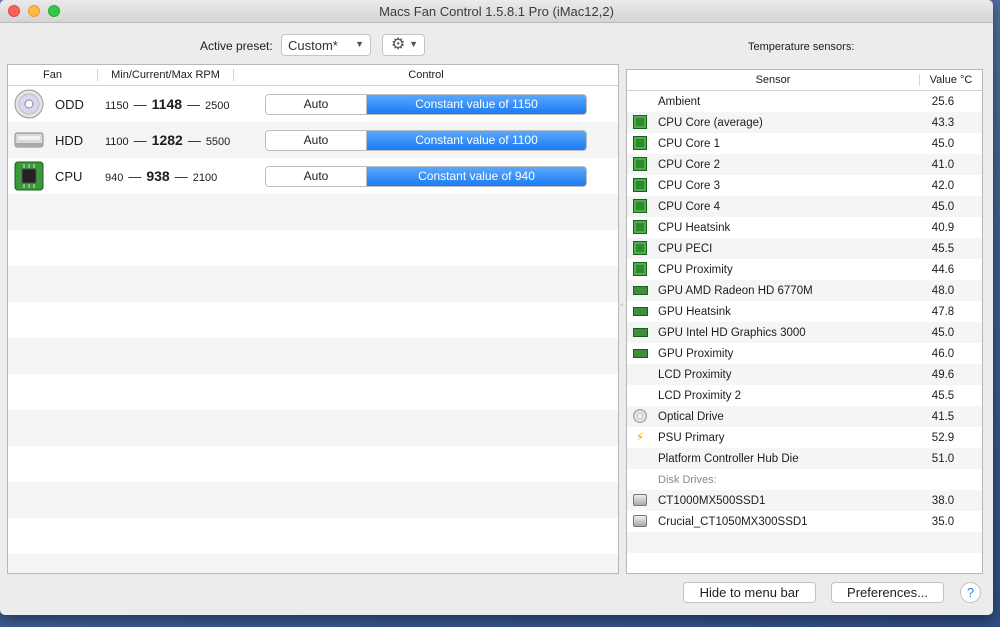  I want to click on column-header-sensor: Sensor, so click(773, 80).